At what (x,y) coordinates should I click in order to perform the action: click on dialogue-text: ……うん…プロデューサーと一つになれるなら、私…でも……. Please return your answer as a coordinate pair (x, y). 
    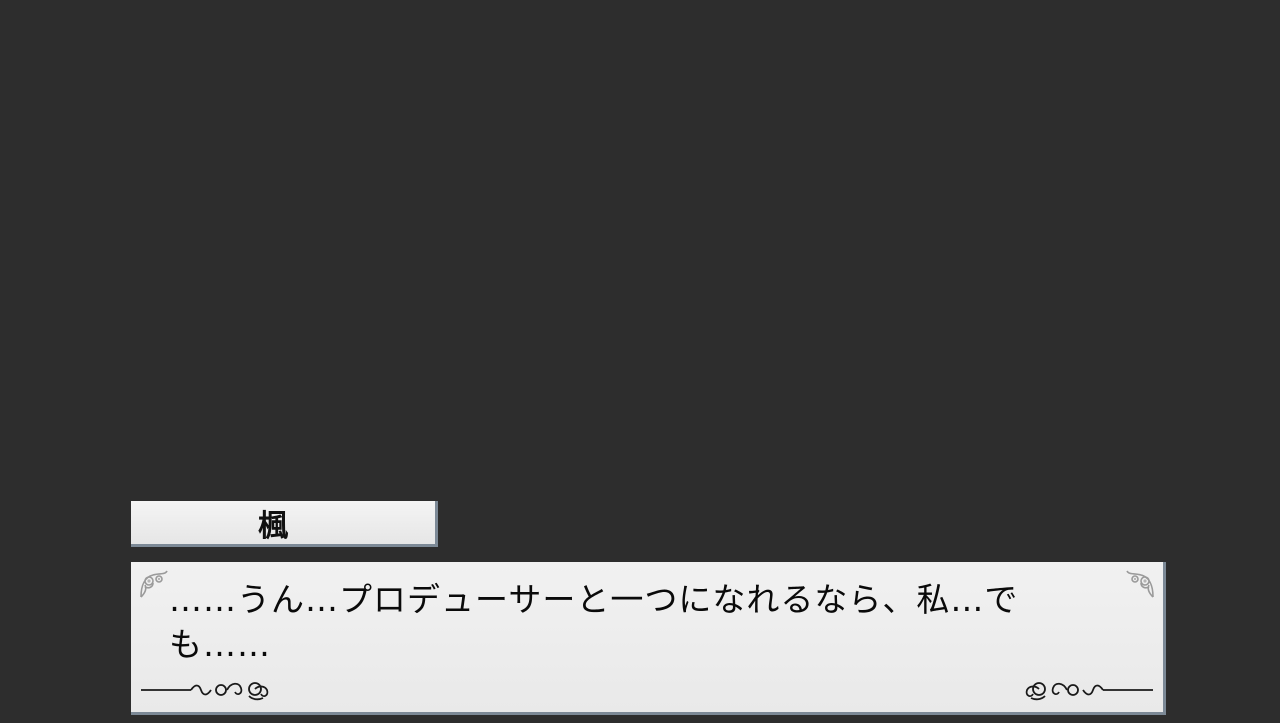
    Looking at the image, I should click on (594, 622).